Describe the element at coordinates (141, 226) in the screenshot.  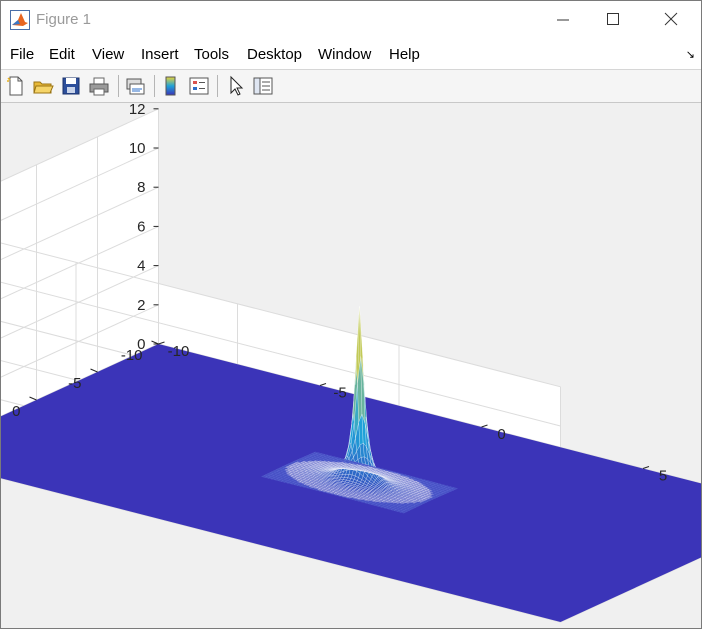
I see `z-tick-label: 6` at that location.